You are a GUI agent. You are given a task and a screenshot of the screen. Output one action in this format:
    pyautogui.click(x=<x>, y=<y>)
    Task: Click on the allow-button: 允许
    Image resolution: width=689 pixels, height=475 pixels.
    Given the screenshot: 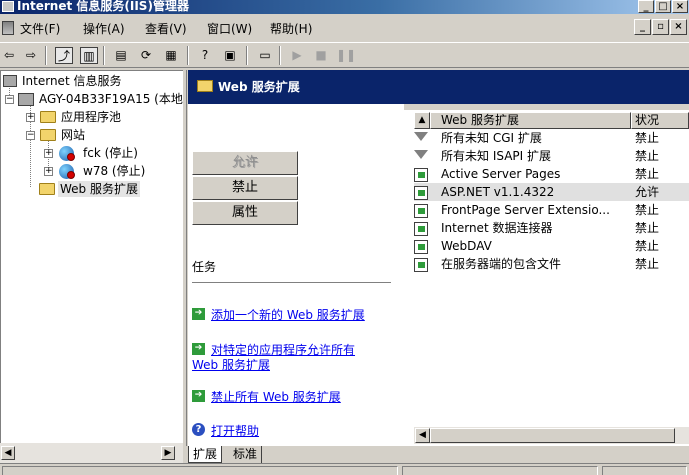 What is the action you would take?
    pyautogui.click(x=245, y=163)
    